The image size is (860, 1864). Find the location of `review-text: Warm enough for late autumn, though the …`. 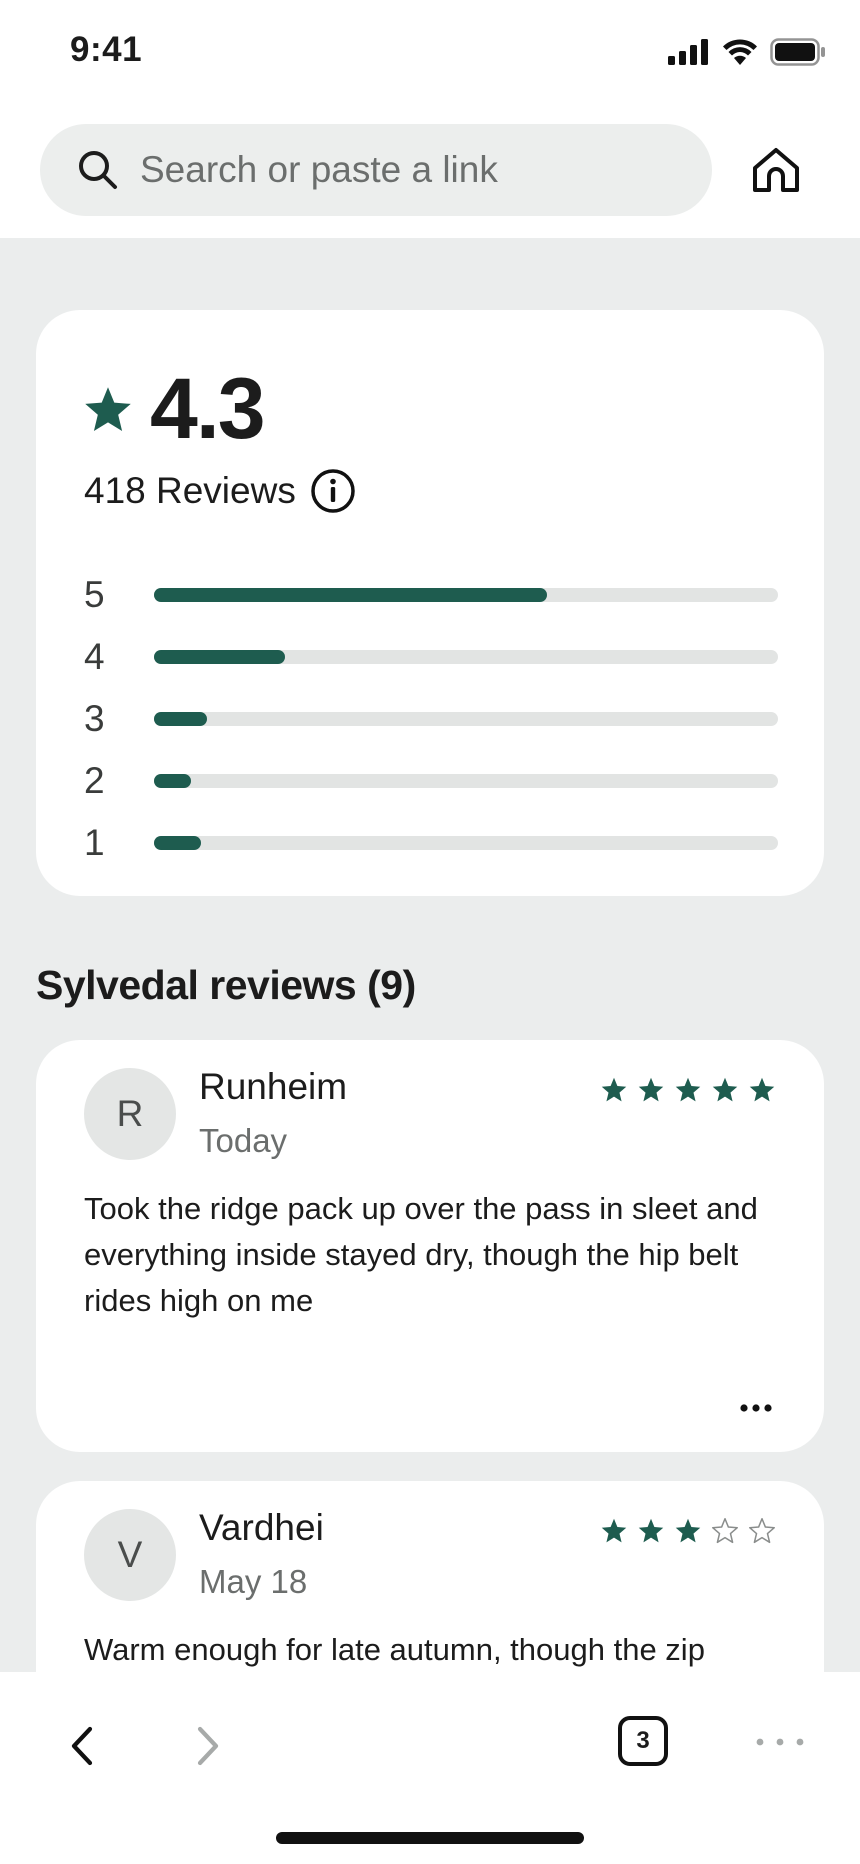

review-text: Warm enough for late autumn, though the … is located at coordinates (394, 1649).